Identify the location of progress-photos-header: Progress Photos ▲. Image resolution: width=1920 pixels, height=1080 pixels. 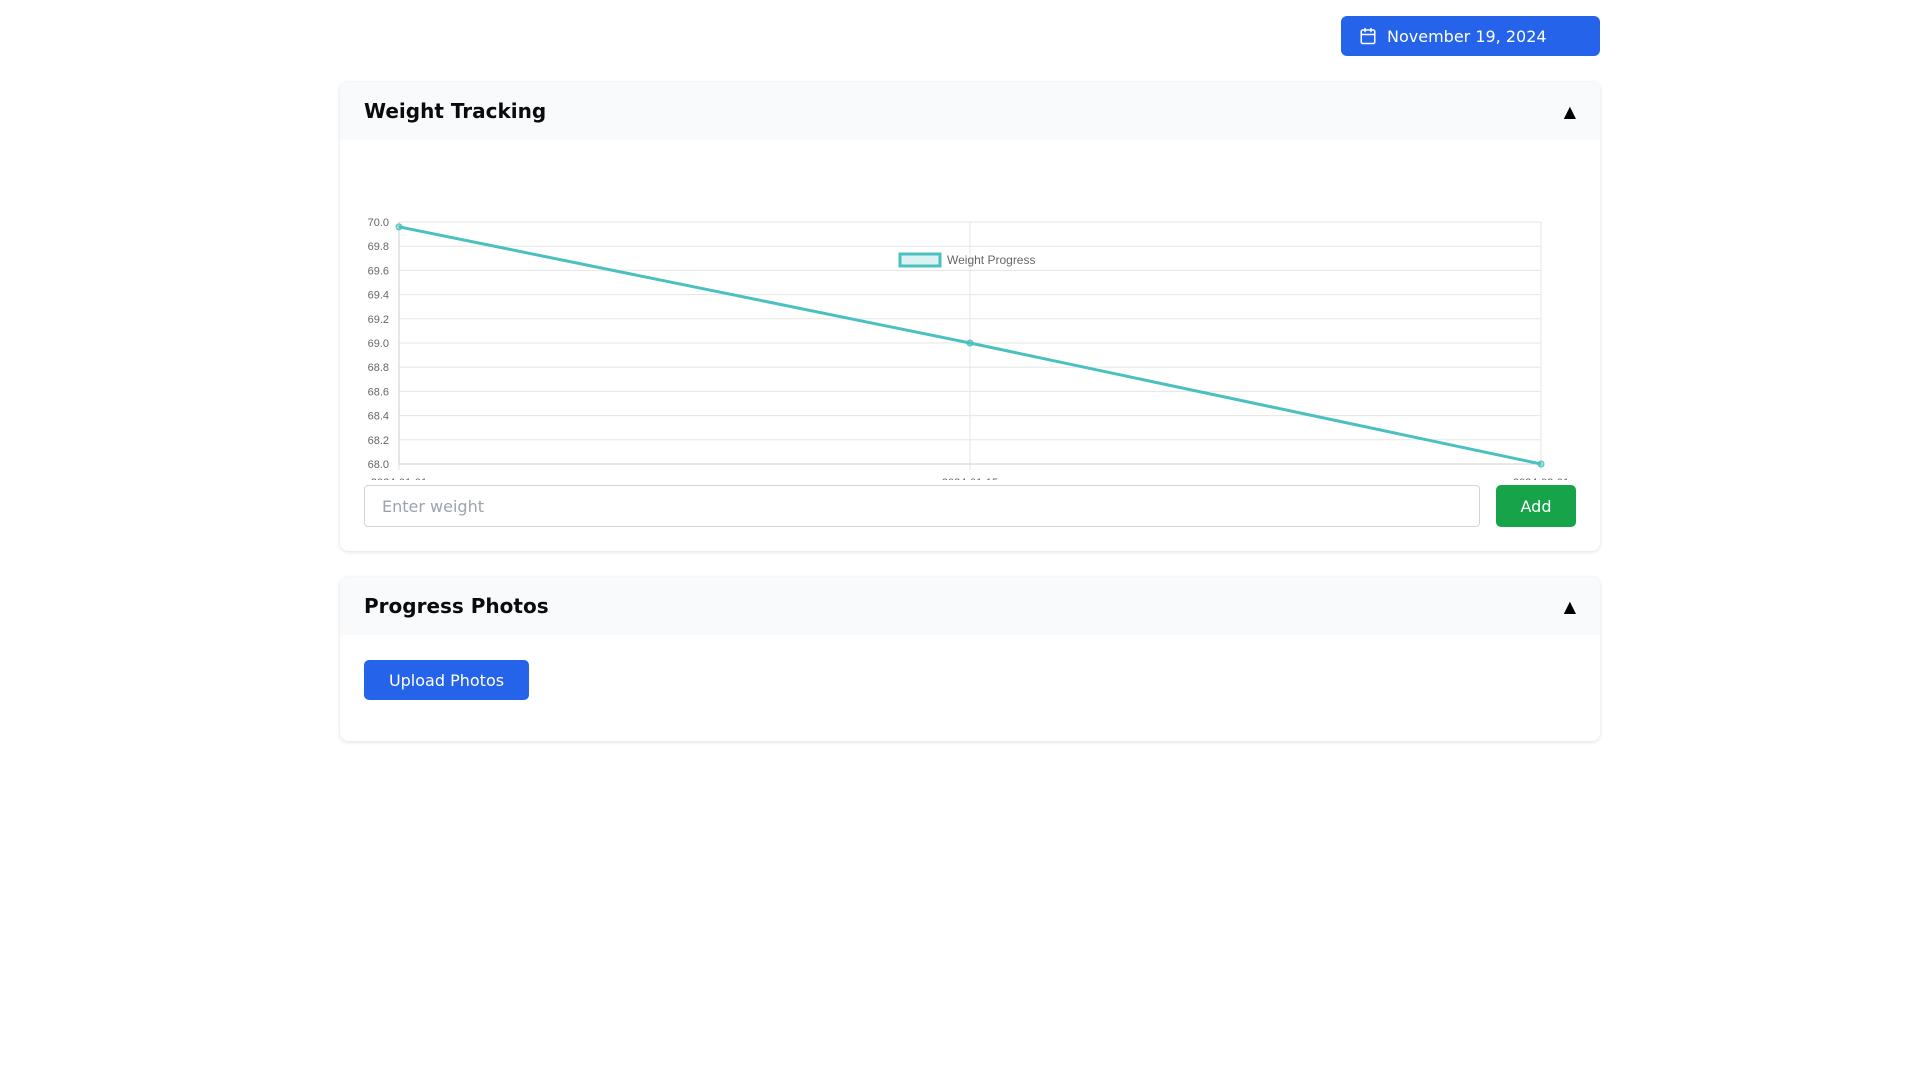
(970, 606).